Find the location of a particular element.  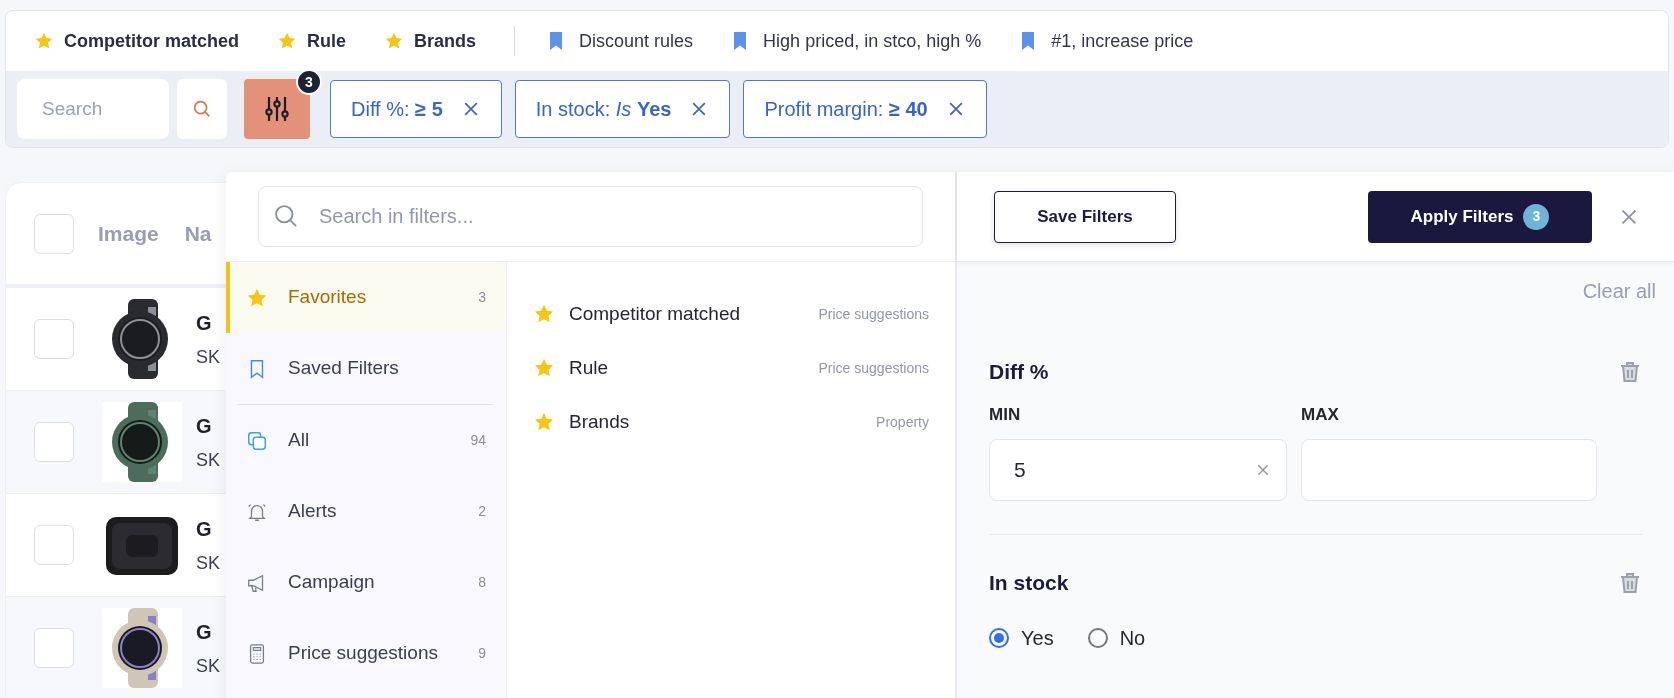

search-button is located at coordinates (202, 109).